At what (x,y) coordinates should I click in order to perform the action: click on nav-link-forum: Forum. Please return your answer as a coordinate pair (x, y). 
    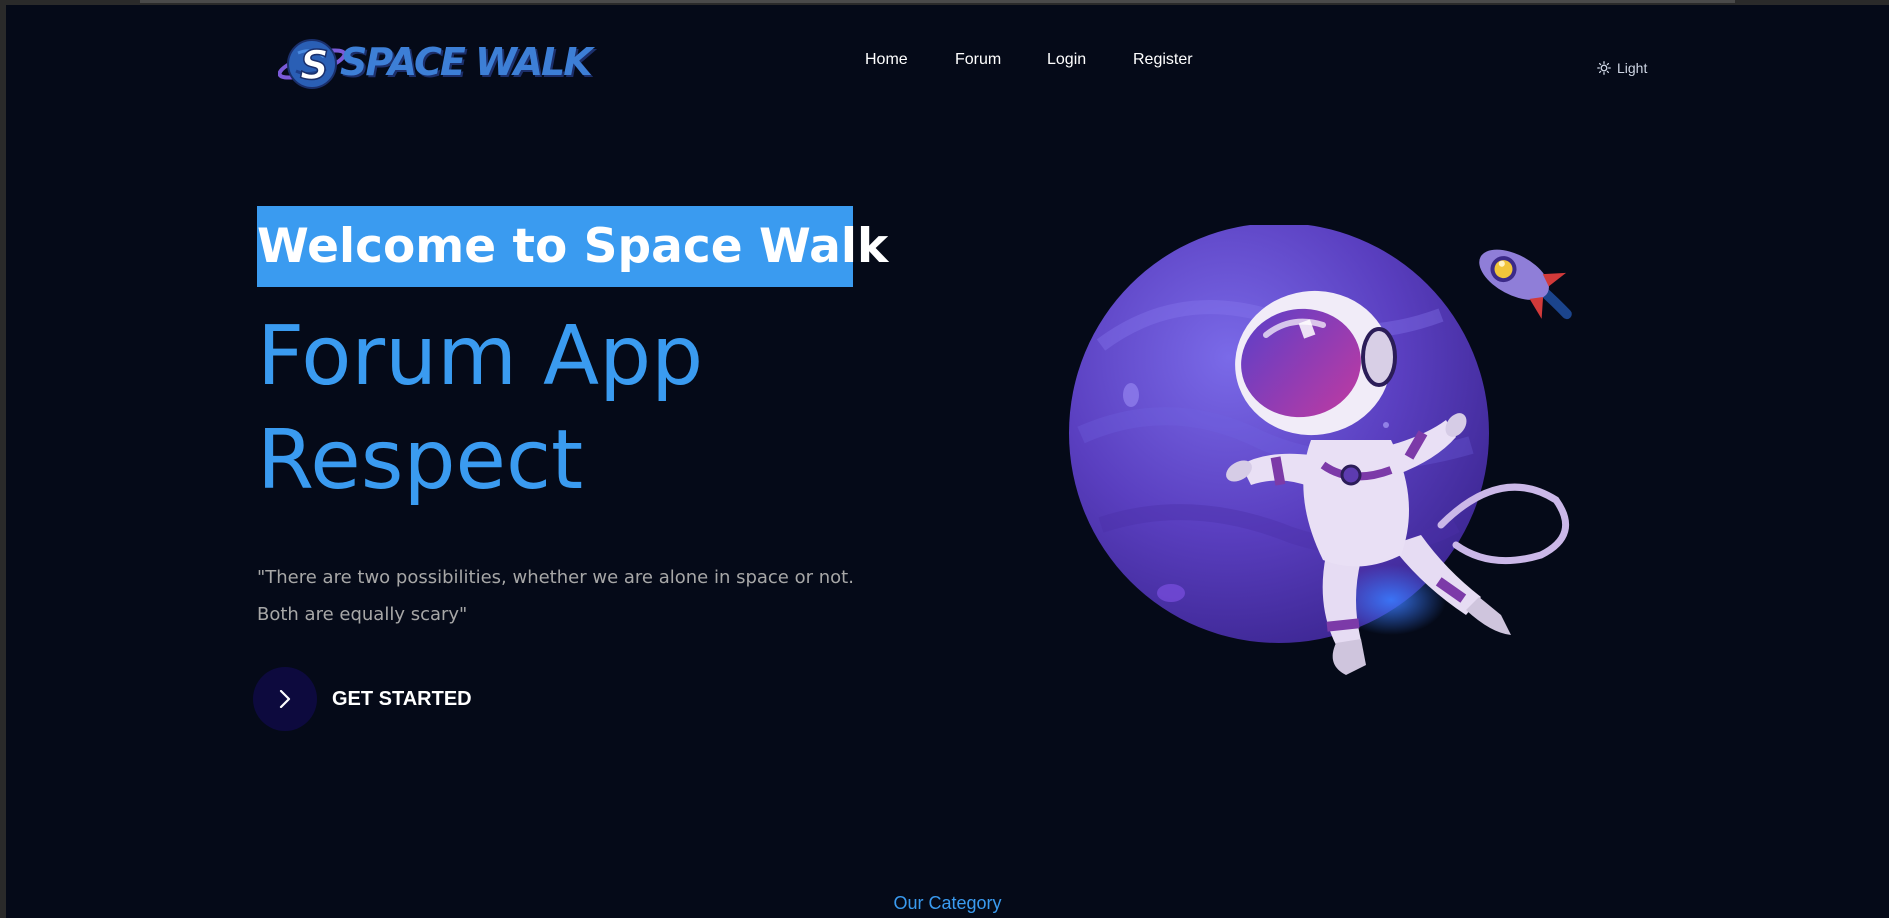
    Looking at the image, I should click on (978, 60).